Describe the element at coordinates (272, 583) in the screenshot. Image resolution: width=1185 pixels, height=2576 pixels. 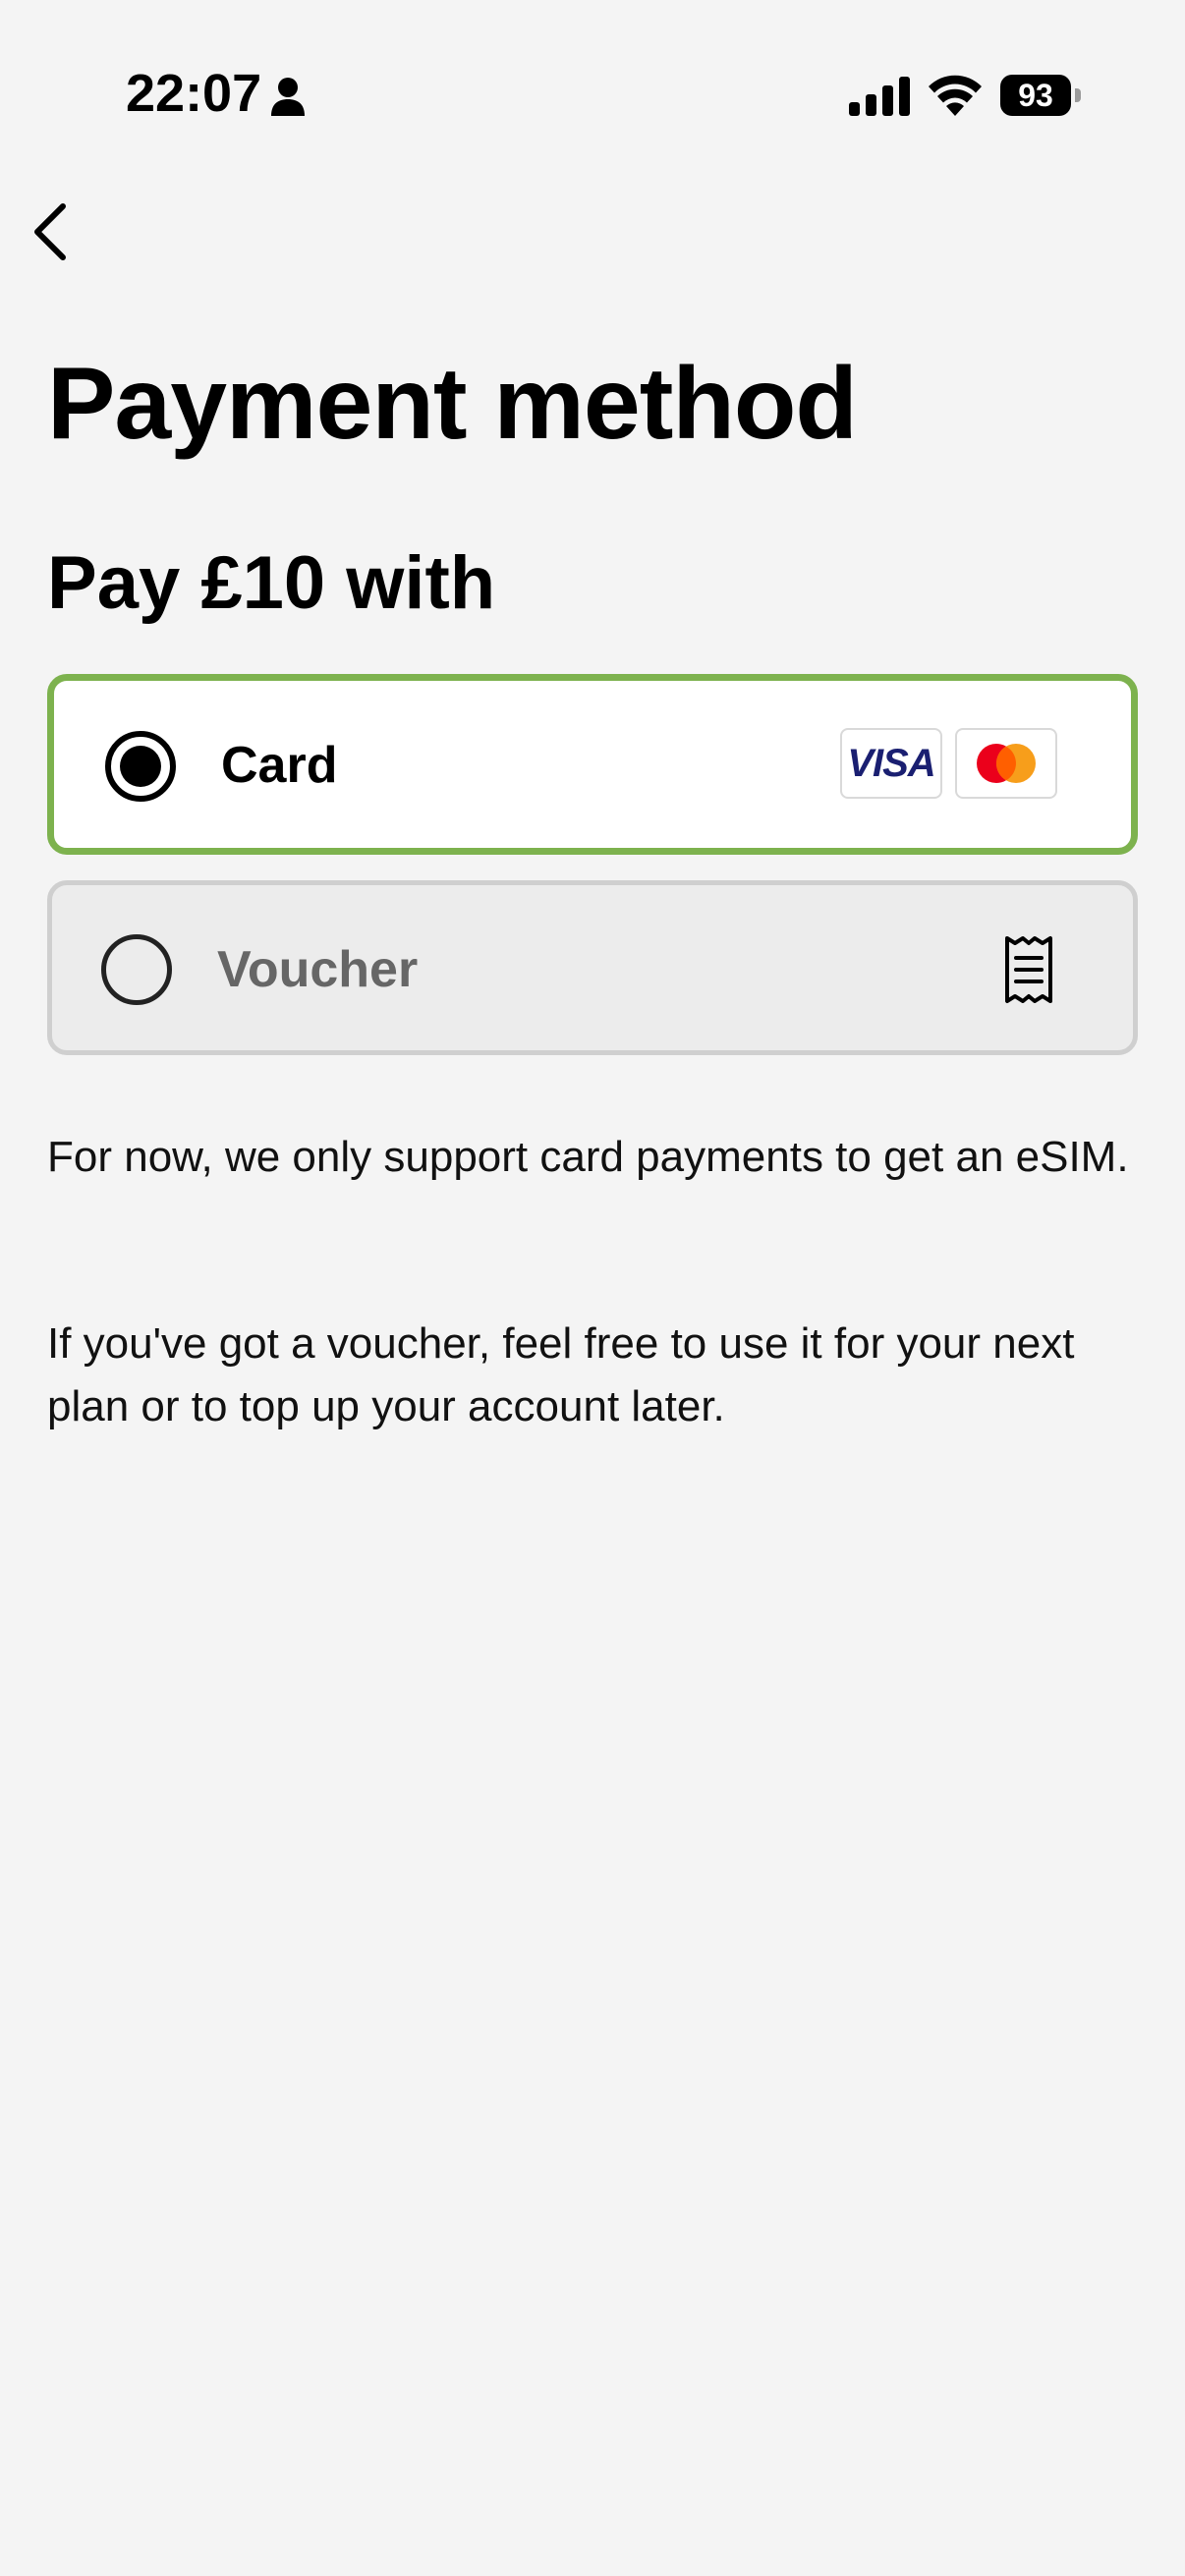
I see `pay-amount-heading: Pay £10 with` at that location.